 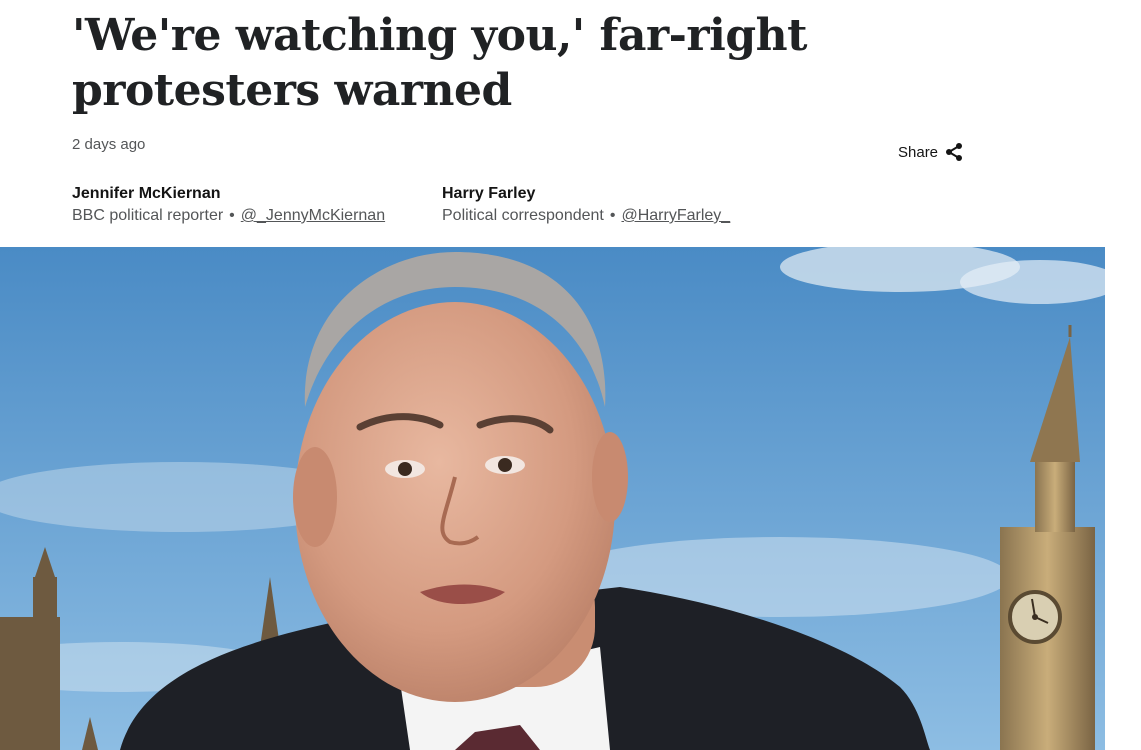 What do you see at coordinates (954, 152) in the screenshot?
I see `share-icon` at bounding box center [954, 152].